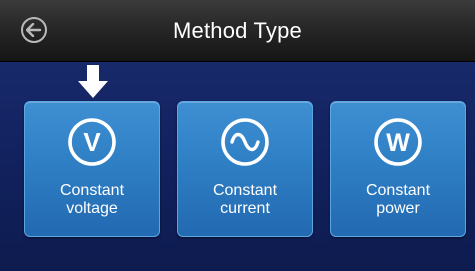  I want to click on constant-power-button: W Constant power, so click(398, 169).